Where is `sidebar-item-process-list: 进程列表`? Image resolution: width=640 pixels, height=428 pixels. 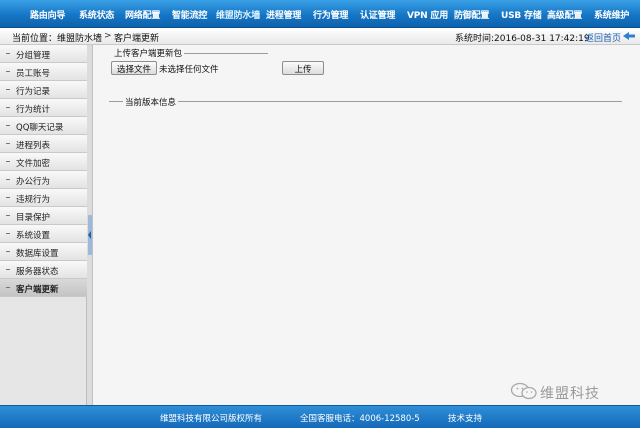 sidebar-item-process-list: 进程列表 is located at coordinates (43, 144).